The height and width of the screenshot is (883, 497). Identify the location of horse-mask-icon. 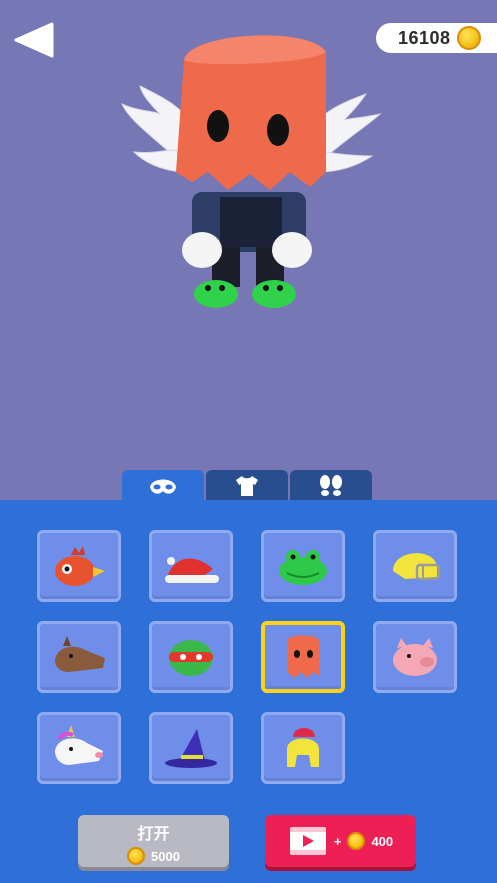
(80, 654).